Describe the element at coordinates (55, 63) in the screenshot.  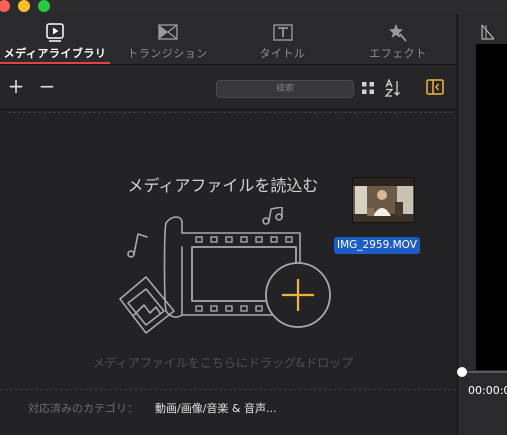
I see `active-tab-indicator` at that location.